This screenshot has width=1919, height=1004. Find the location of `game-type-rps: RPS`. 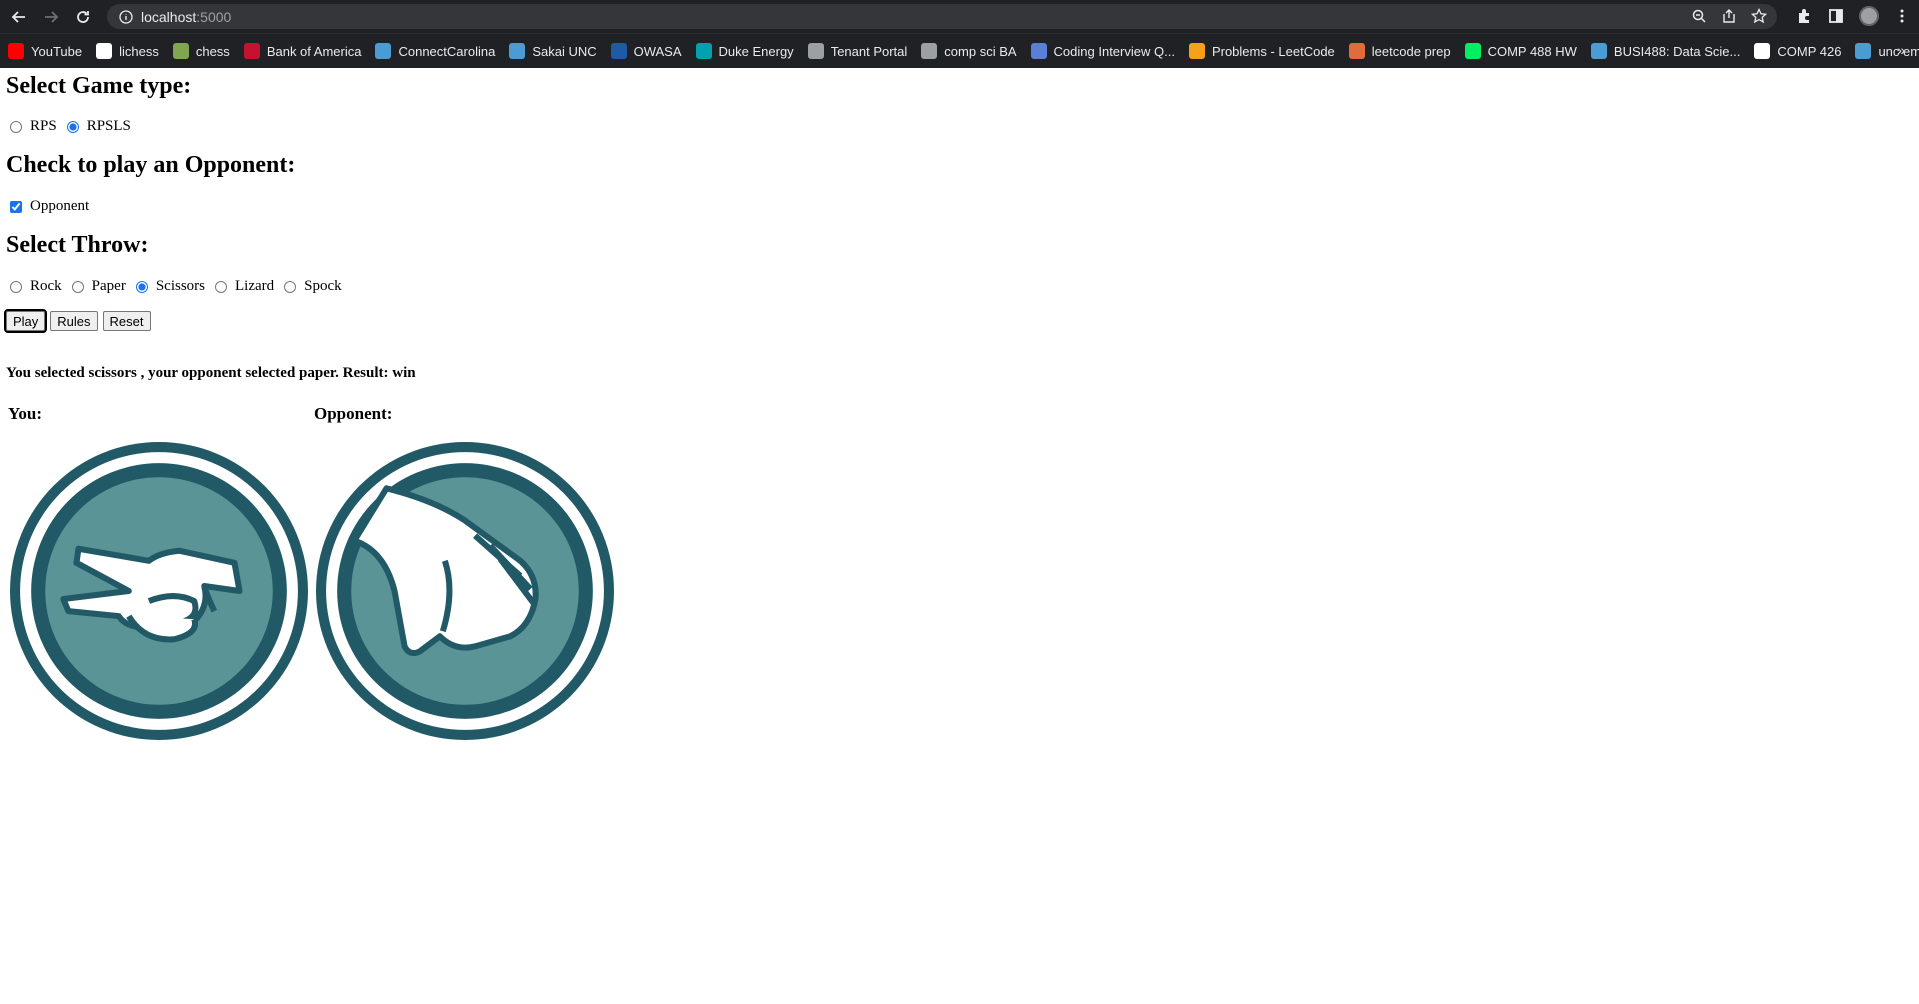

game-type-rps: RPS is located at coordinates (31, 126).